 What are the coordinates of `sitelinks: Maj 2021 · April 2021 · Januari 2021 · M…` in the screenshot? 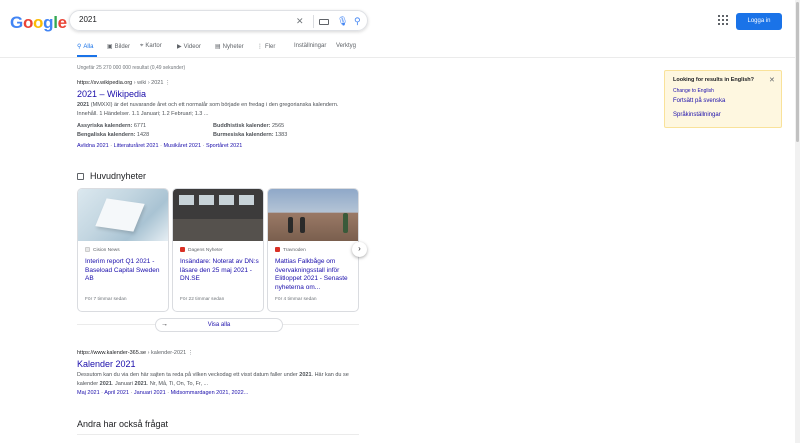 It's located at (163, 393).